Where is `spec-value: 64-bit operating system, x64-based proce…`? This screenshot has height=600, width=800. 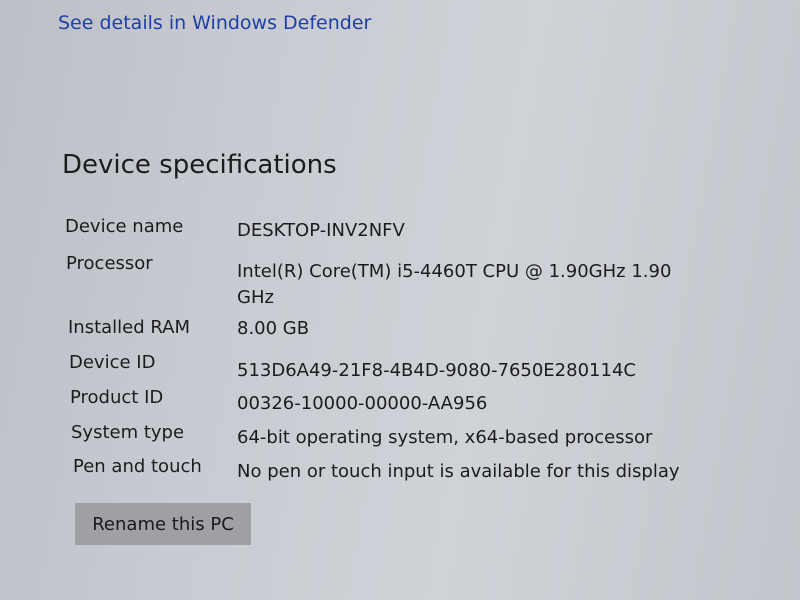
spec-value: 64-bit operating system, x64-based proce… is located at coordinates (445, 437).